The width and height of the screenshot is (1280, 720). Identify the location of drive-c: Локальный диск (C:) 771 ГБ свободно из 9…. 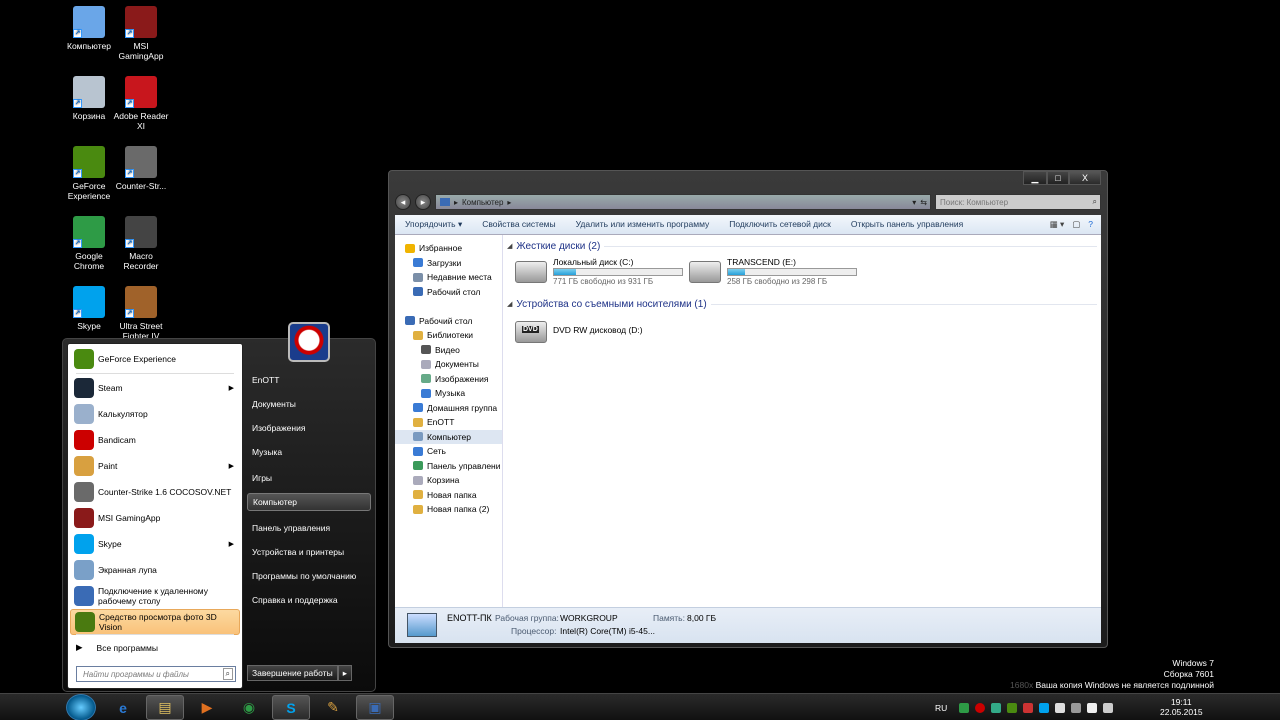
(599, 271).